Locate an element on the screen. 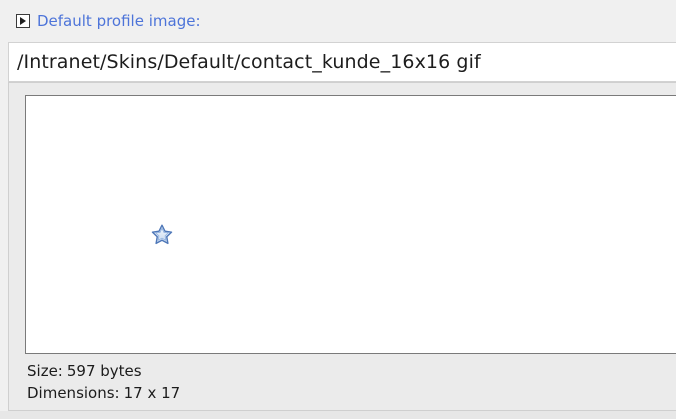  size-value: 597 bytes is located at coordinates (104, 371).